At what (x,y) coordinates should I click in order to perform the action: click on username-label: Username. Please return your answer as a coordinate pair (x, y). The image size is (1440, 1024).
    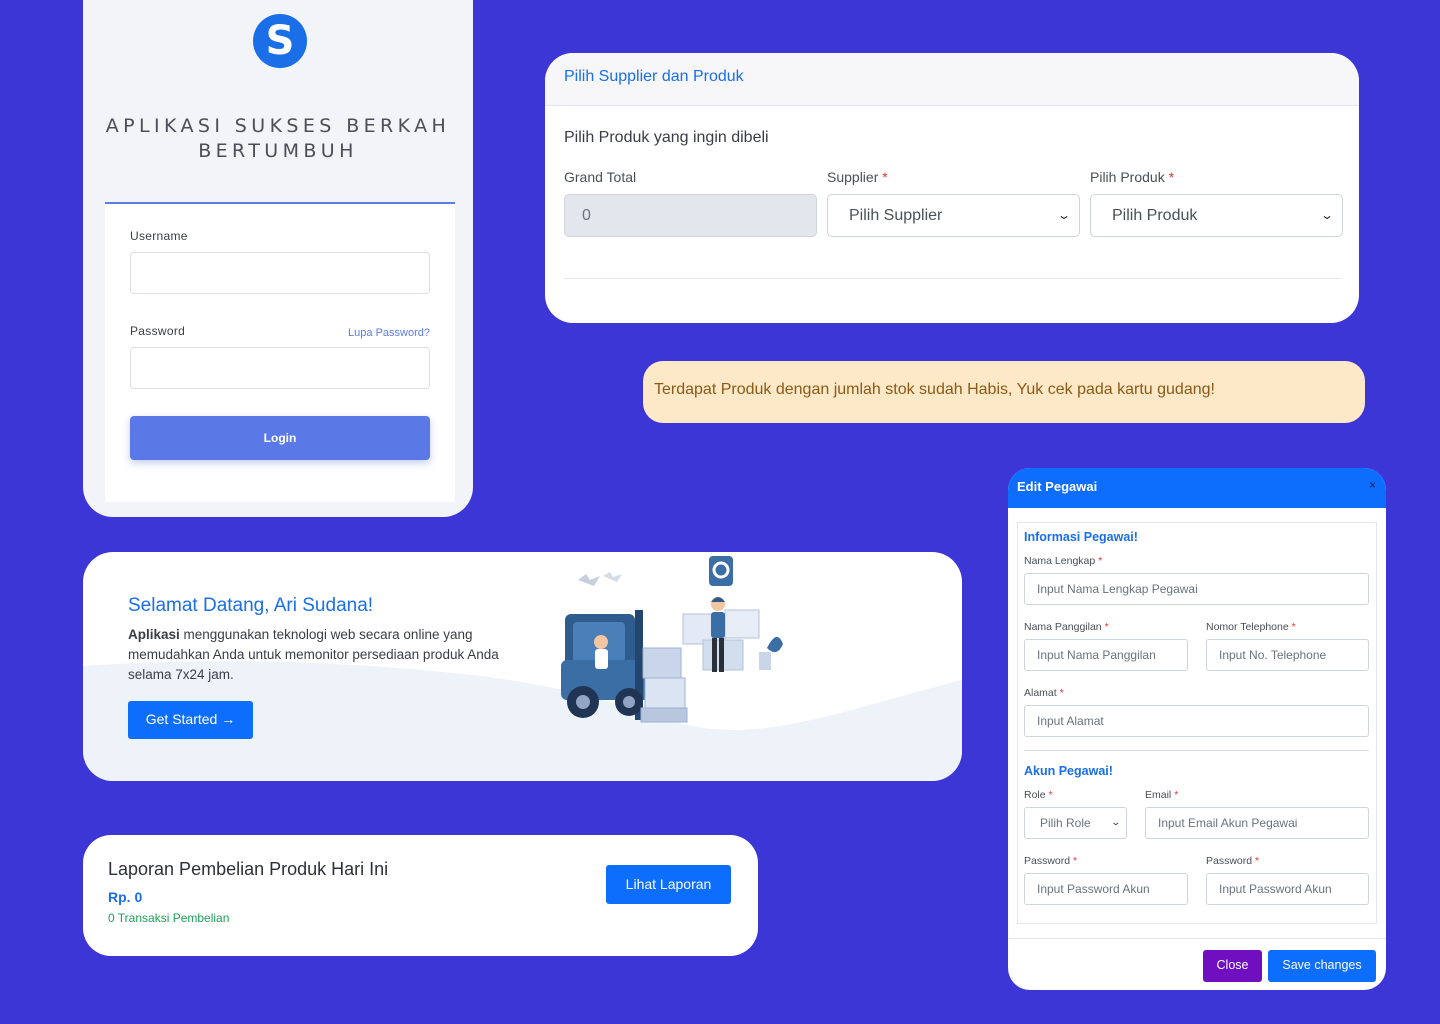
    Looking at the image, I should click on (159, 236).